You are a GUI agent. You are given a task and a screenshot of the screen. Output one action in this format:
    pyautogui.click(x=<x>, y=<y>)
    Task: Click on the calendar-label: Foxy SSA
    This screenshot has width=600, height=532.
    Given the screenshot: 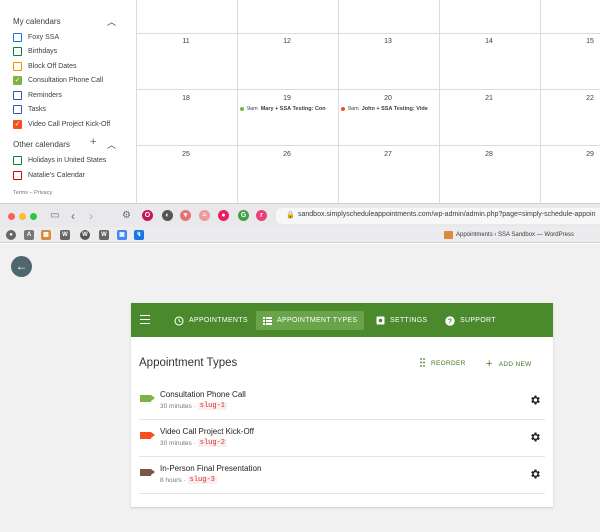 What is the action you would take?
    pyautogui.click(x=44, y=37)
    